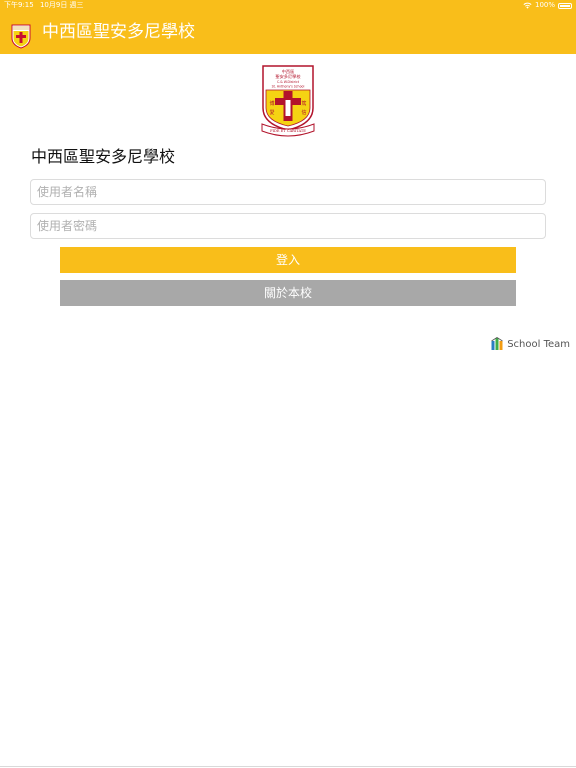 Image resolution: width=576 pixels, height=768 pixels. What do you see at coordinates (271, 103) in the screenshot?
I see `logo-char-left-top: 博` at bounding box center [271, 103].